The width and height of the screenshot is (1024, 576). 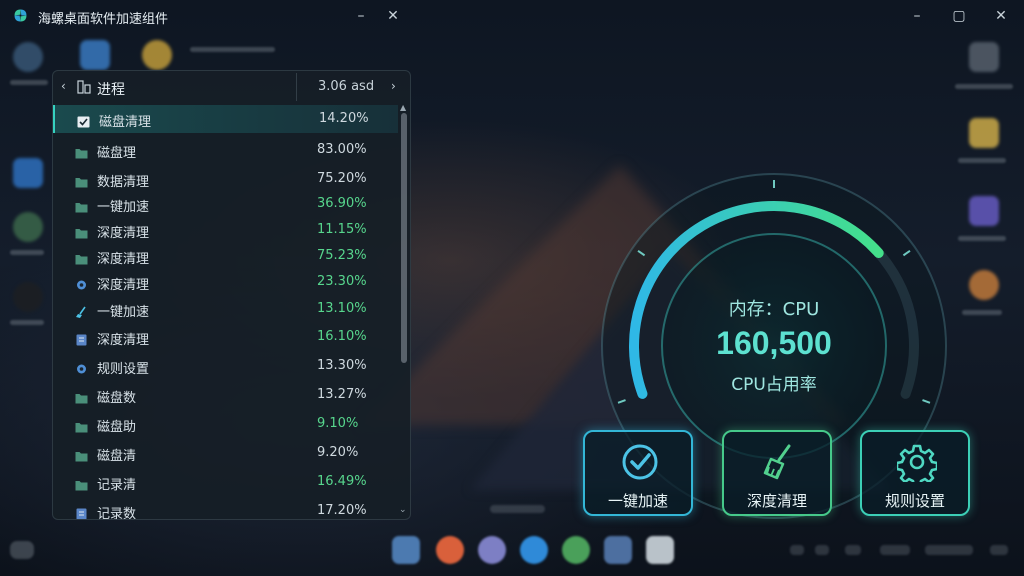 I want to click on taskbar-chrome-icon, so click(x=576, y=550).